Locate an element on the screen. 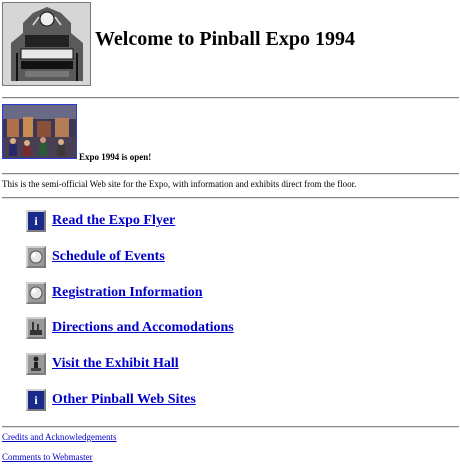  directions-link: Directions and Accomodations is located at coordinates (143, 328).